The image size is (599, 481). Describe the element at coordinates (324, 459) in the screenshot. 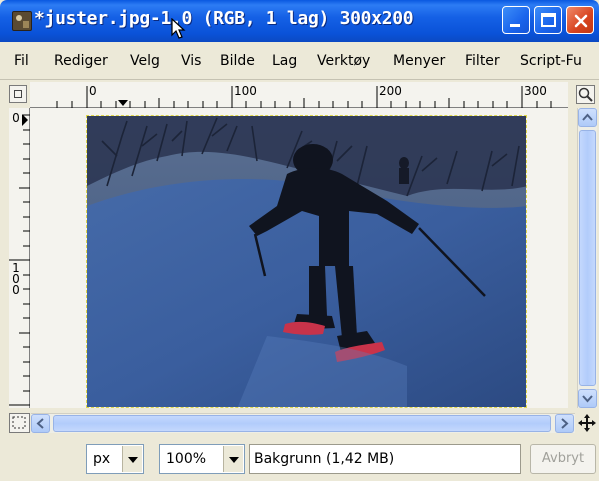

I see `layer-info-text: Bakgrunn (1,42 MB)` at that location.